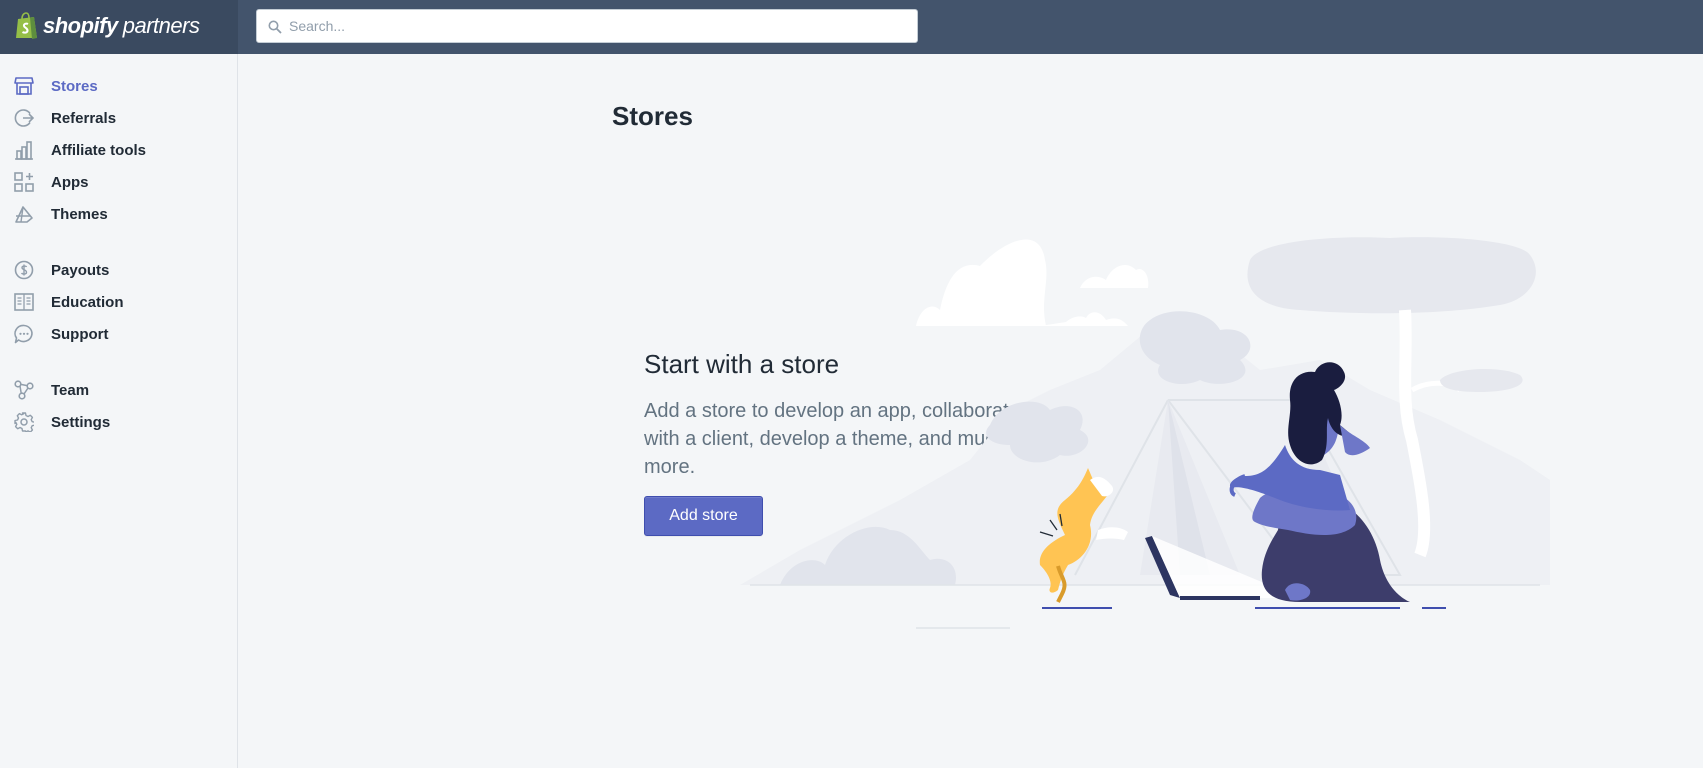  Describe the element at coordinates (24, 182) in the screenshot. I see `apps-grid-icon` at that location.